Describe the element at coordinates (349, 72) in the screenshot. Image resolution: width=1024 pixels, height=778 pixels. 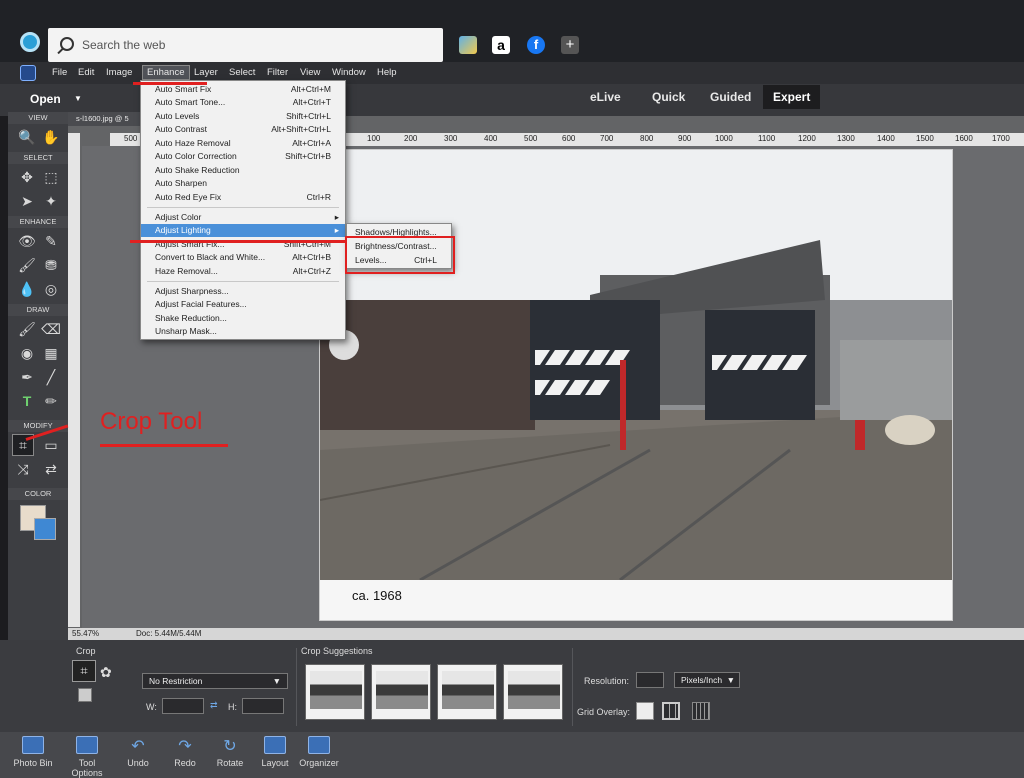
I see `menu-window: Window` at that location.